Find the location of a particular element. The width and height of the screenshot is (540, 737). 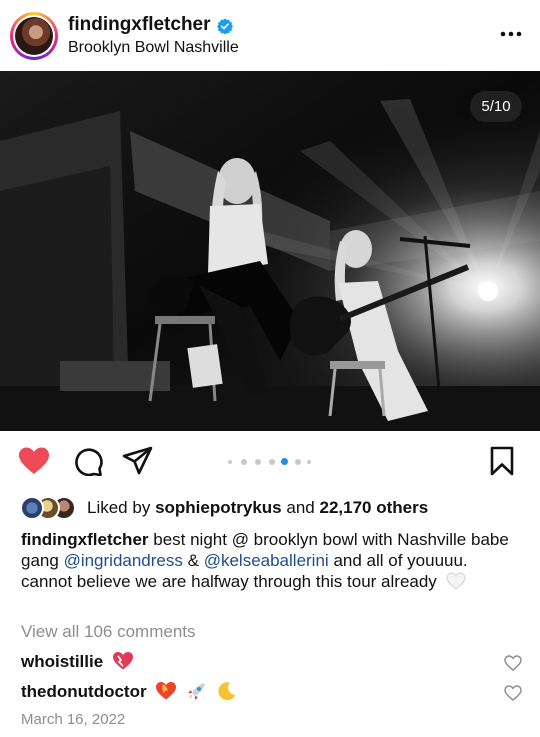

liker-username: sophiepotrykus is located at coordinates (218, 507).